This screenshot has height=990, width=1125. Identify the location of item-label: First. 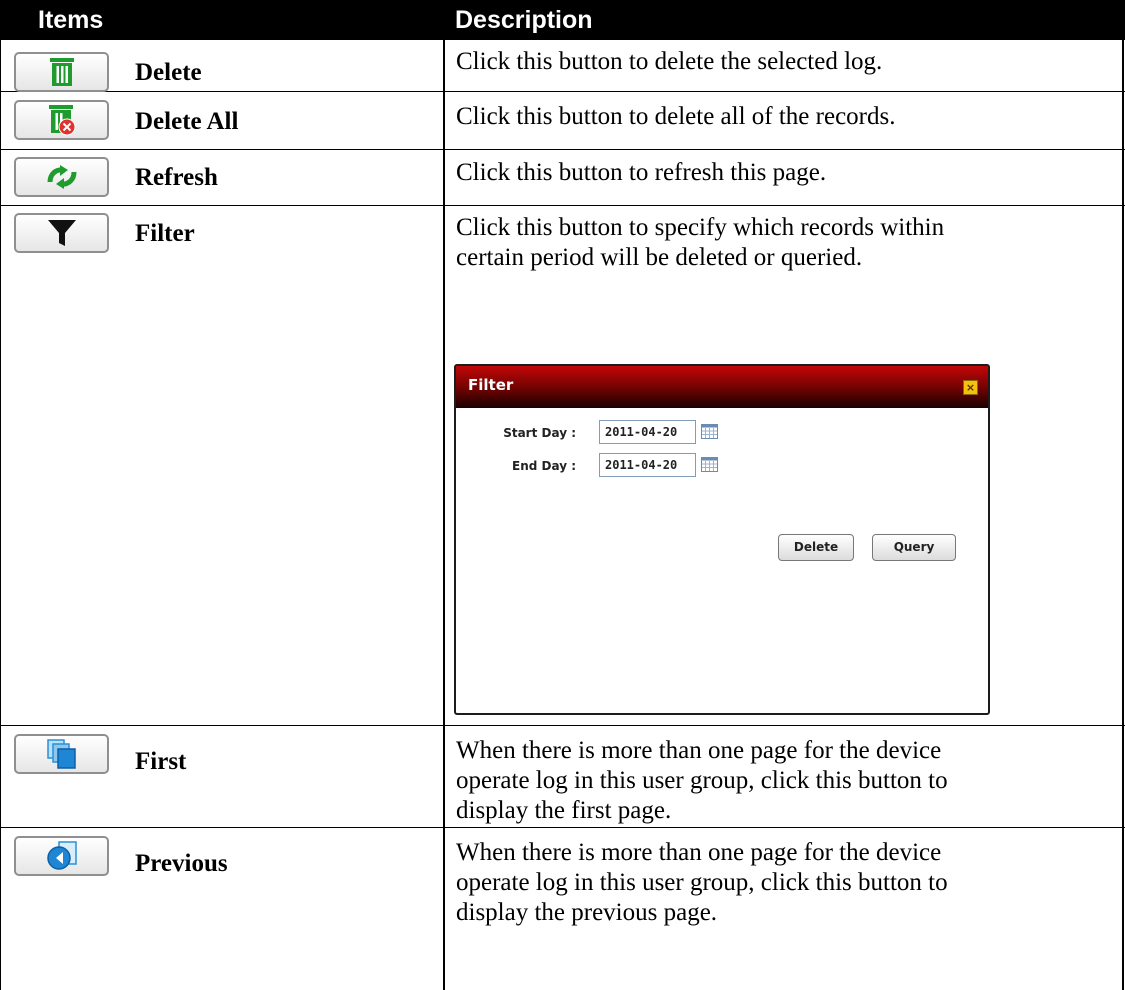
(161, 761).